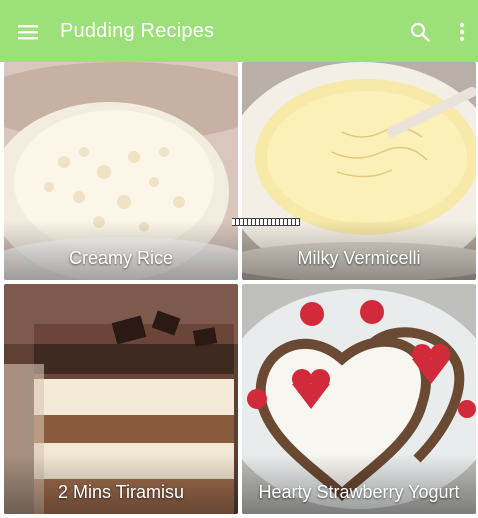  Describe the element at coordinates (137, 31) in the screenshot. I see `app-title: Pudding Recipes` at that location.